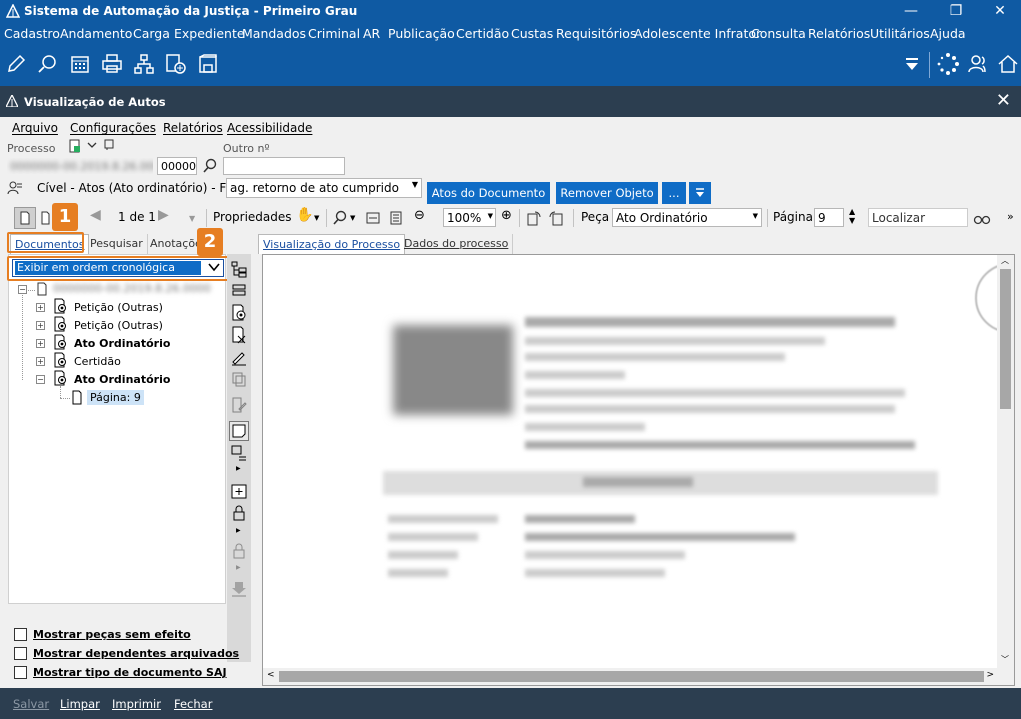  I want to click on horizontal-scrollbar: < >, so click(638, 676).